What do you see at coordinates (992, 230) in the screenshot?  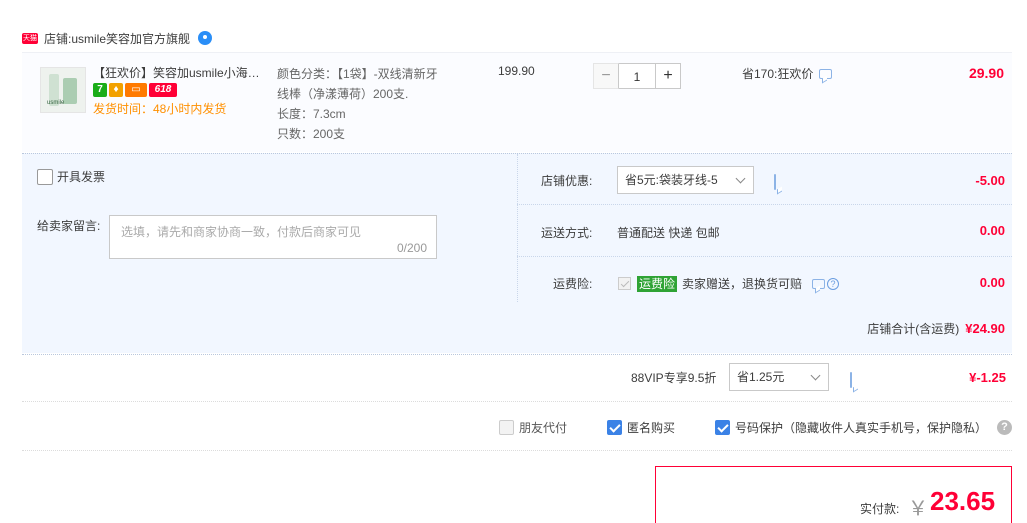 I see `delivery-amount: 0.00` at bounding box center [992, 230].